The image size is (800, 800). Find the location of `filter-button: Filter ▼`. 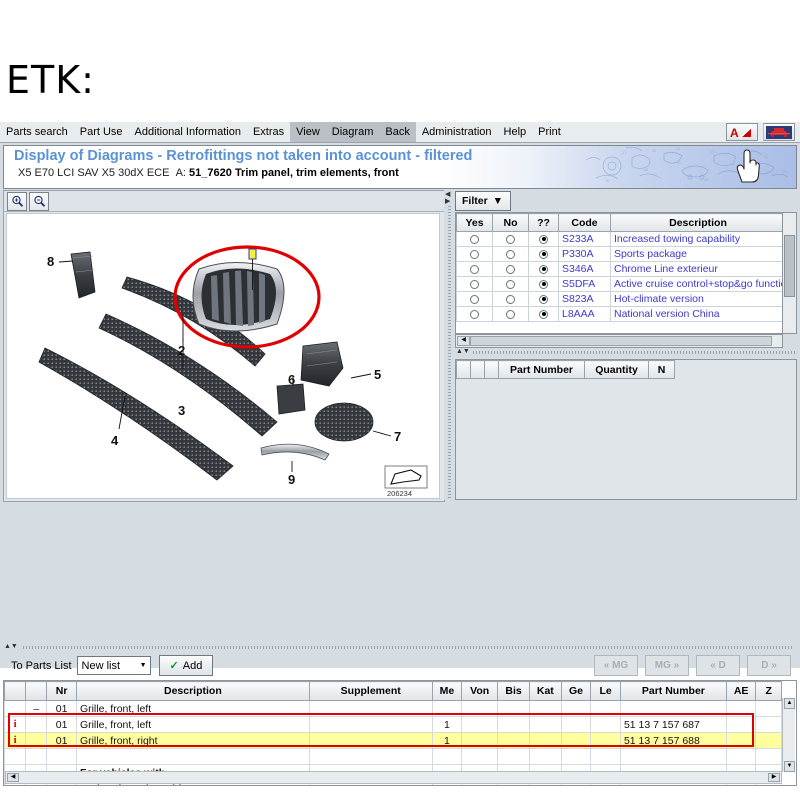

filter-button: Filter ▼ is located at coordinates (483, 201).